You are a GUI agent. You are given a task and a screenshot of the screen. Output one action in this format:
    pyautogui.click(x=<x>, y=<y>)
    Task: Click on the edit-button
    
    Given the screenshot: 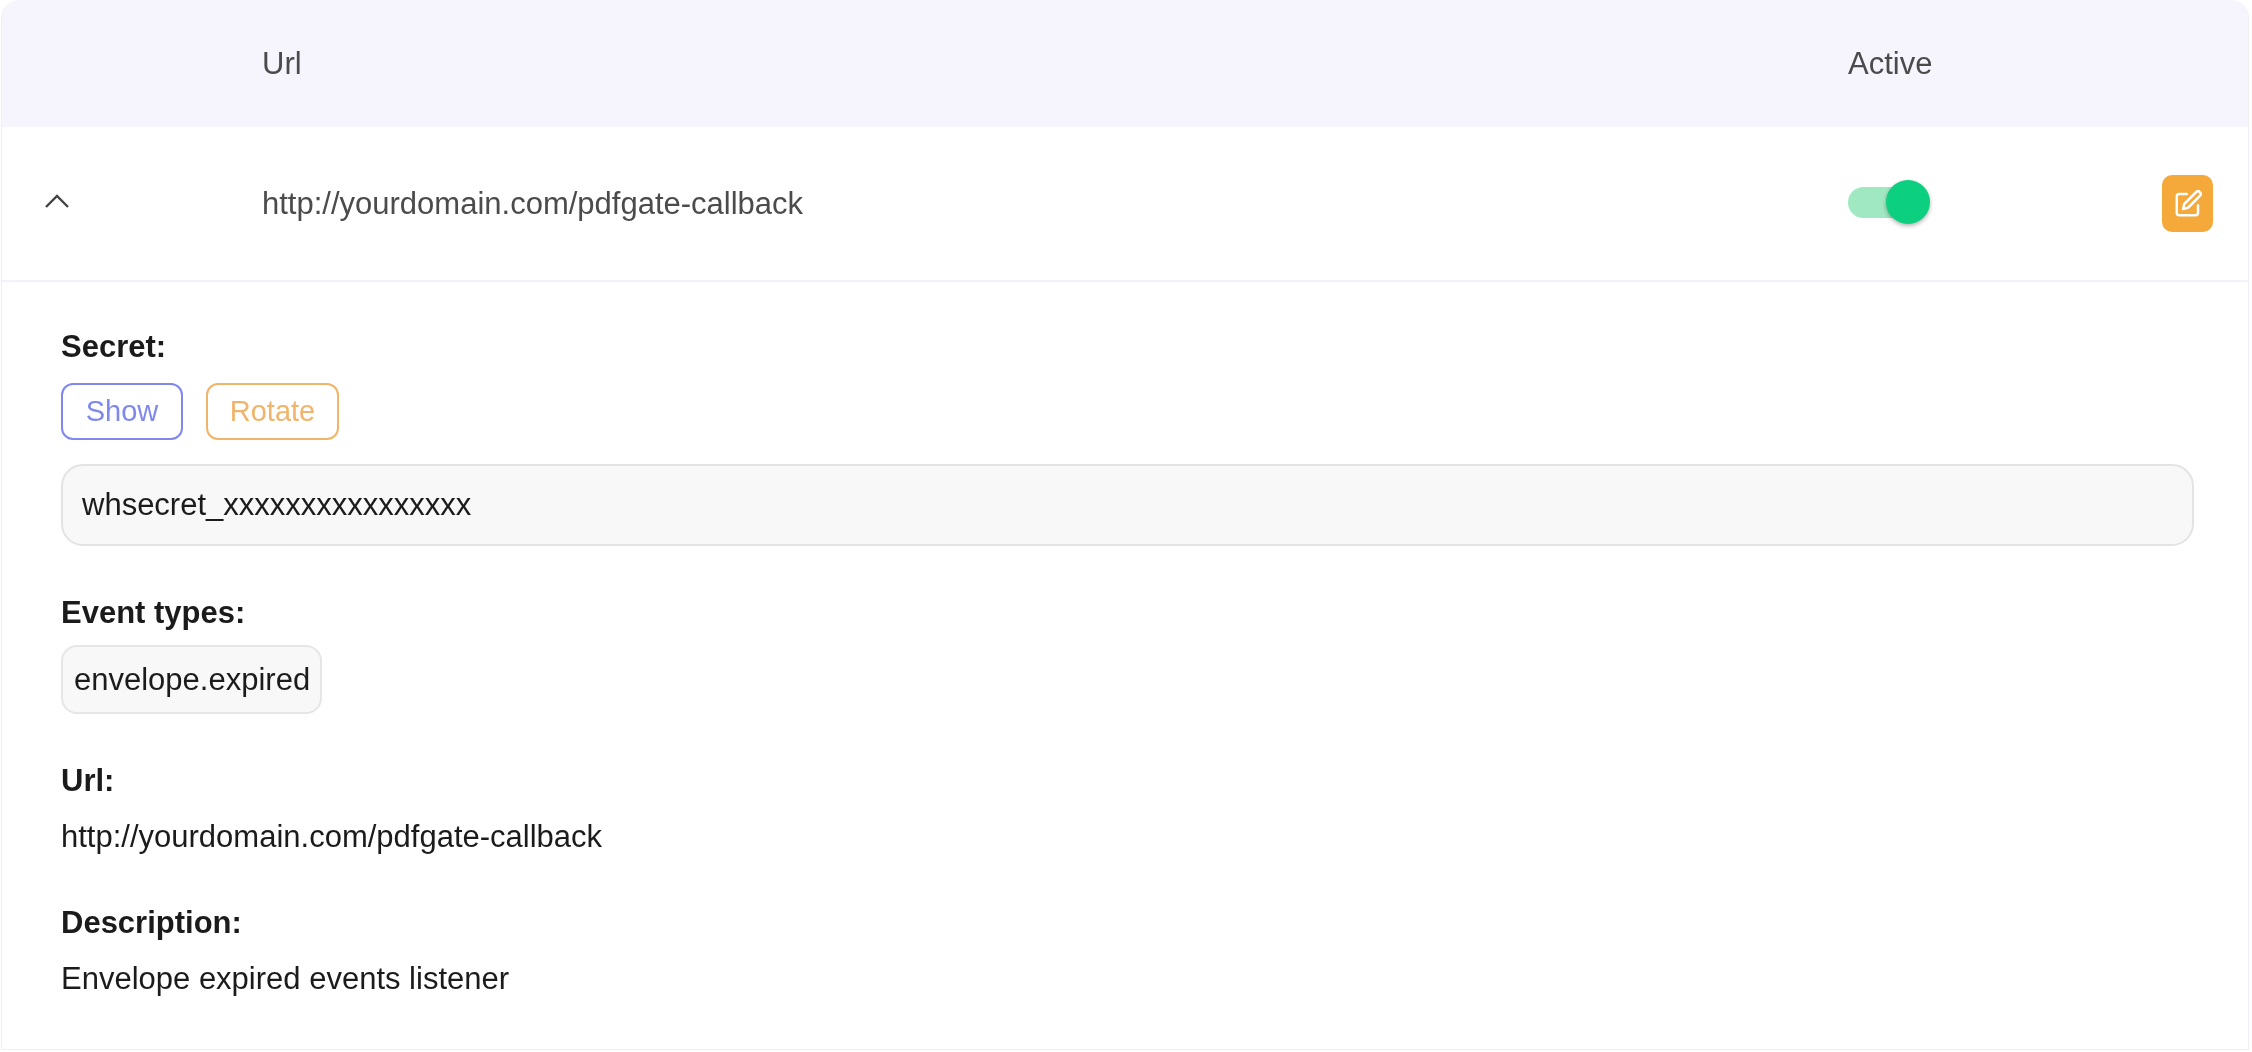 What is the action you would take?
    pyautogui.click(x=2187, y=203)
    